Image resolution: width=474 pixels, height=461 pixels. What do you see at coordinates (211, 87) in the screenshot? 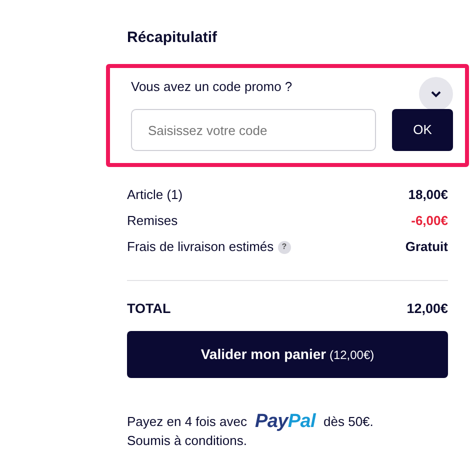
I see `promo-question: Vous avez un code promo ?` at bounding box center [211, 87].